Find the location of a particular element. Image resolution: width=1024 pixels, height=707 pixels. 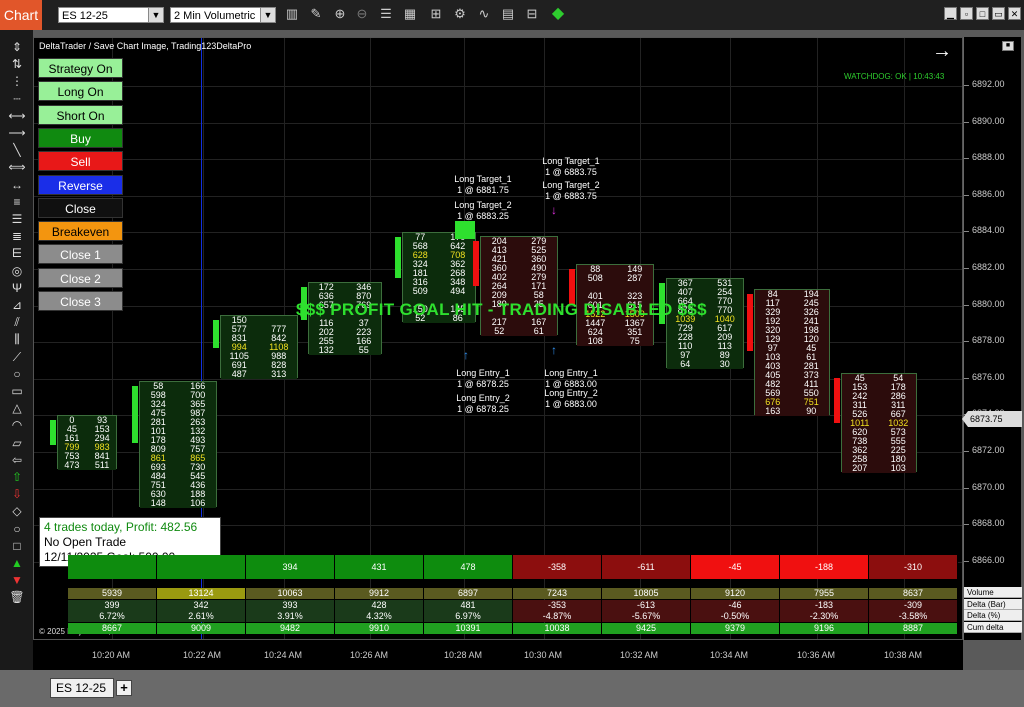

strategy-button-breakeven: Breakeven is located at coordinates (80, 231).